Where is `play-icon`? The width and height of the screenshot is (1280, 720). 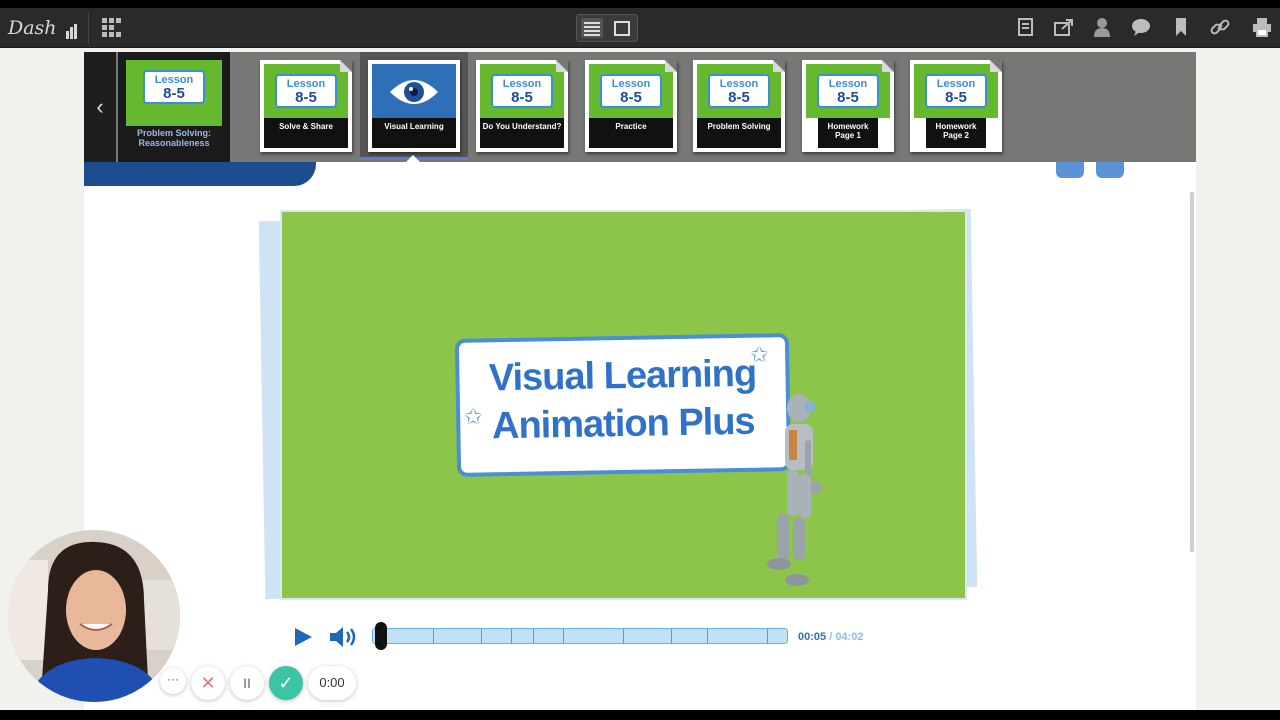
play-icon is located at coordinates (303, 637).